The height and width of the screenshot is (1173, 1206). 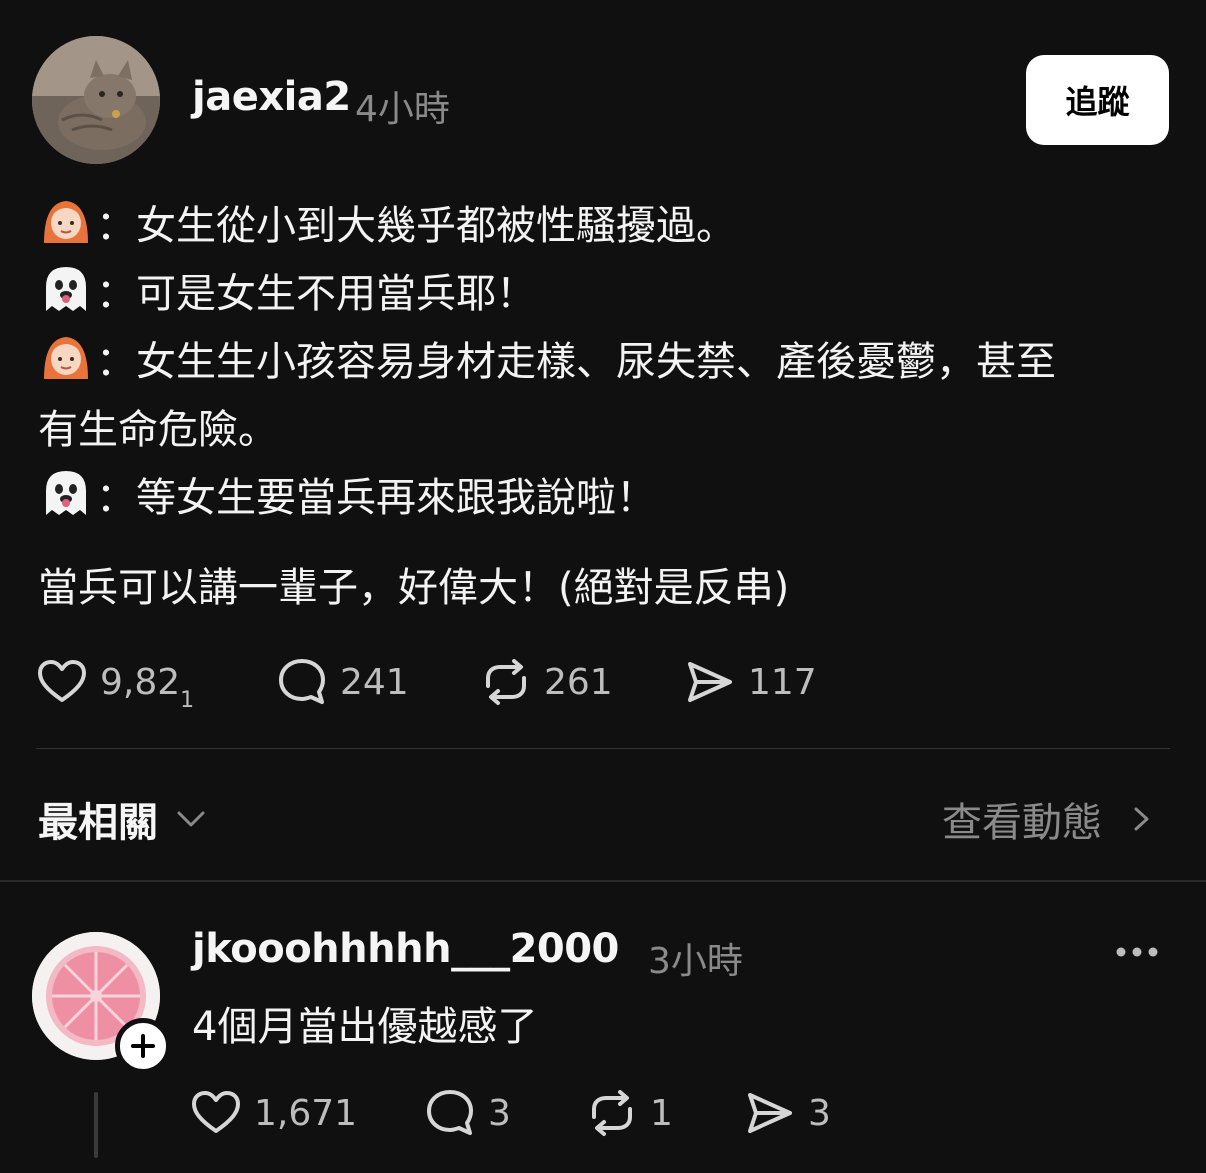 I want to click on comment-like-button: 1,671, so click(x=273, y=1113).